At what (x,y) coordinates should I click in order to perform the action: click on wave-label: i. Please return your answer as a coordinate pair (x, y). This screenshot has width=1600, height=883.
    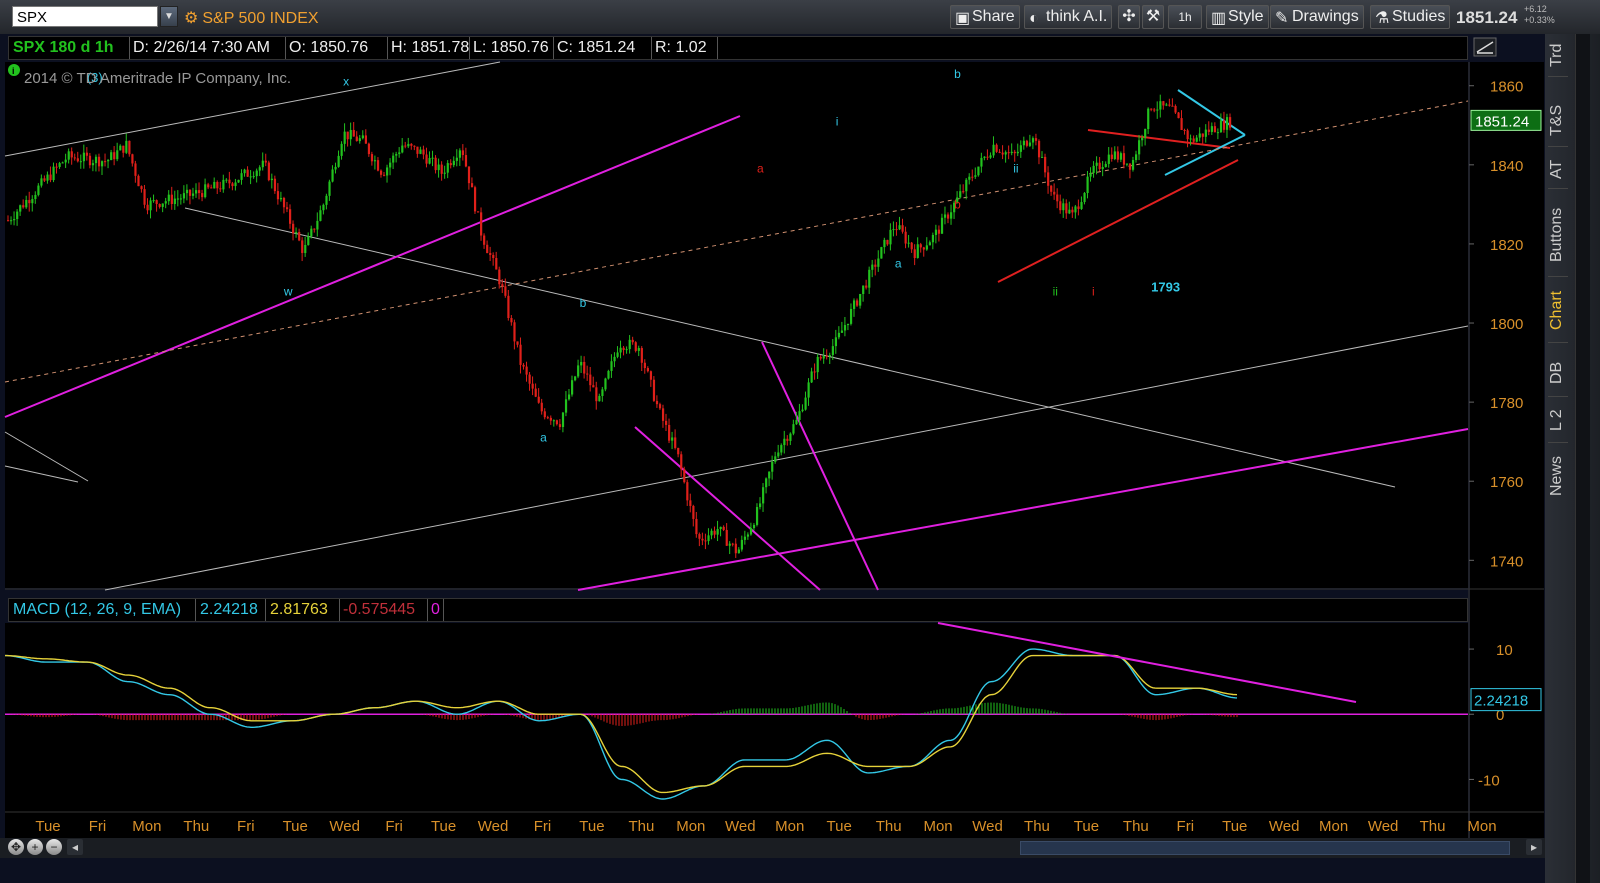
    Looking at the image, I should click on (1093, 291).